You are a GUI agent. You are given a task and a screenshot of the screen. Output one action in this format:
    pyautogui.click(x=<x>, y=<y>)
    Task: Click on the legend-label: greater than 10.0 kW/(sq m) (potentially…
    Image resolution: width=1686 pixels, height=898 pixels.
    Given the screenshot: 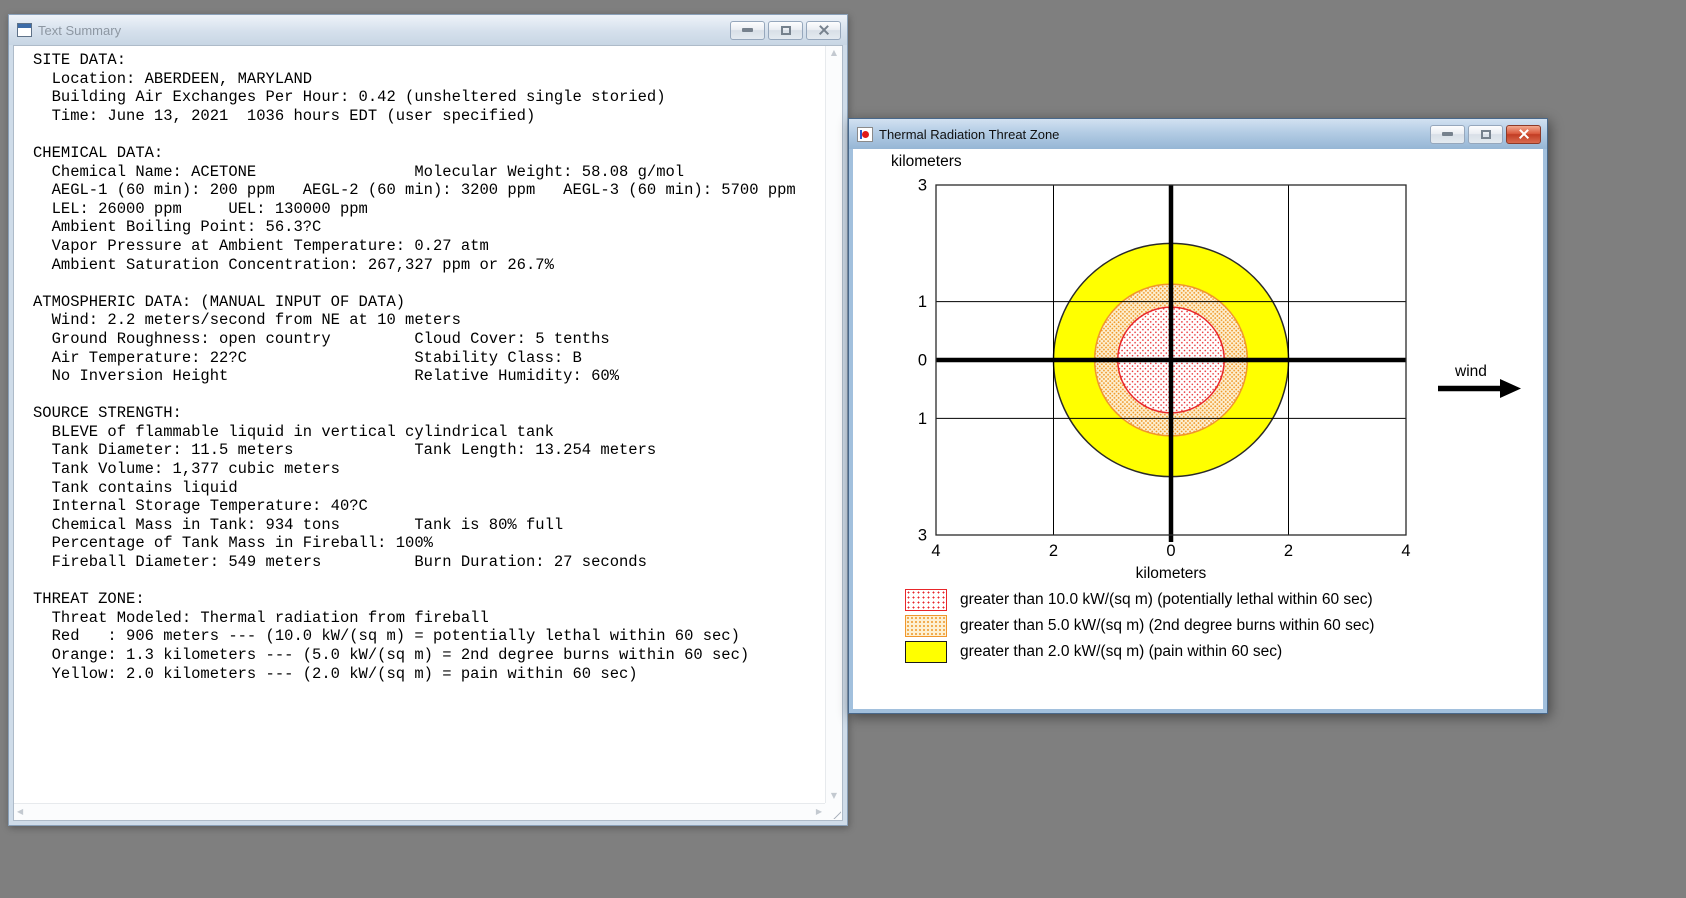 What is the action you would take?
    pyautogui.click(x=1166, y=599)
    